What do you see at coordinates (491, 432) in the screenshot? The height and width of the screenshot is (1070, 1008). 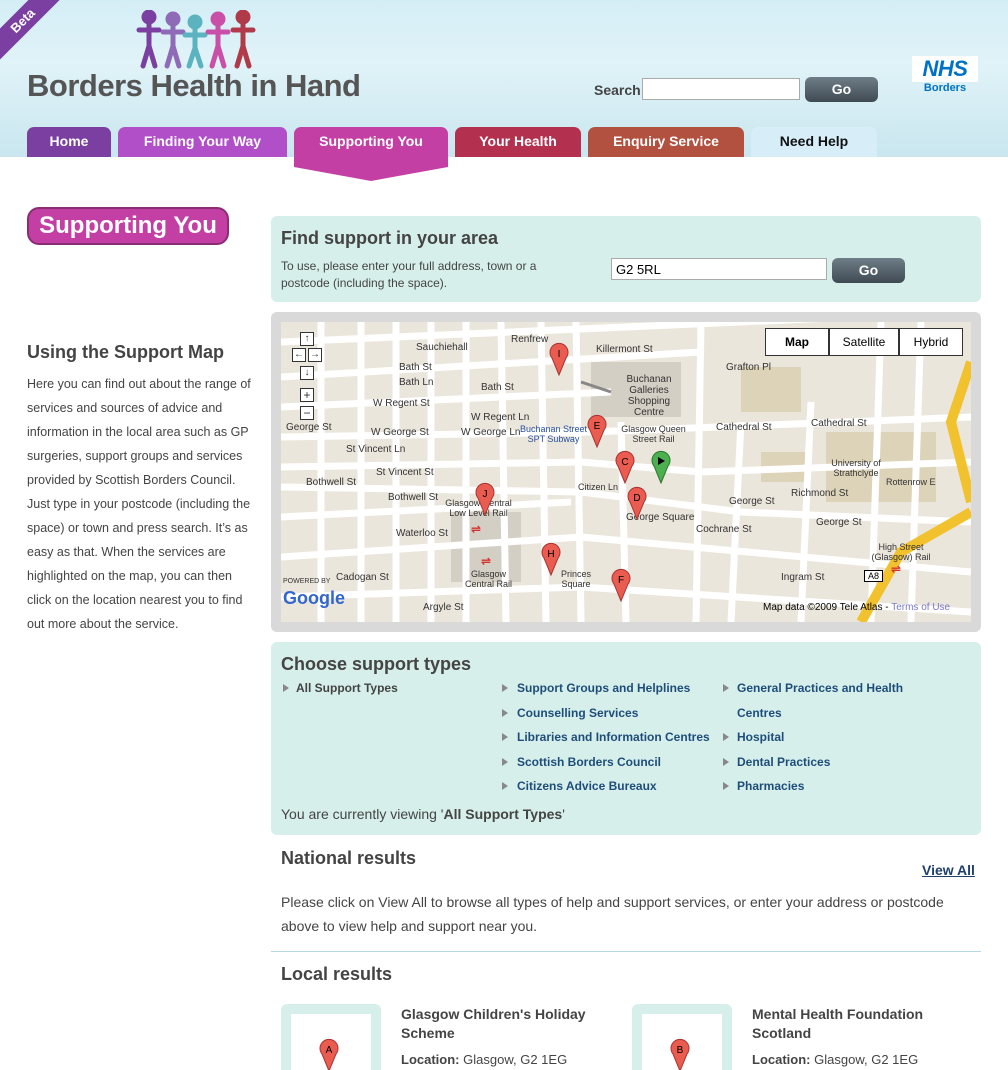 I see `map-label: W George Ln` at bounding box center [491, 432].